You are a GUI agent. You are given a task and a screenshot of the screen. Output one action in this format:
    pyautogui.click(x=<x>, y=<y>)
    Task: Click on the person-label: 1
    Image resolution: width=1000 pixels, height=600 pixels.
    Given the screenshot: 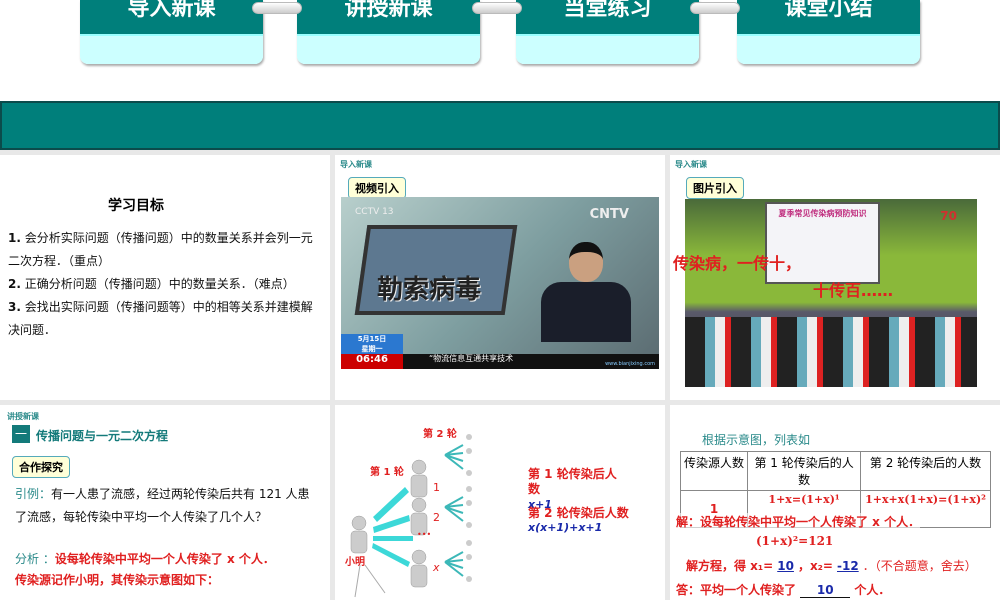 What is the action you would take?
    pyautogui.click(x=436, y=487)
    